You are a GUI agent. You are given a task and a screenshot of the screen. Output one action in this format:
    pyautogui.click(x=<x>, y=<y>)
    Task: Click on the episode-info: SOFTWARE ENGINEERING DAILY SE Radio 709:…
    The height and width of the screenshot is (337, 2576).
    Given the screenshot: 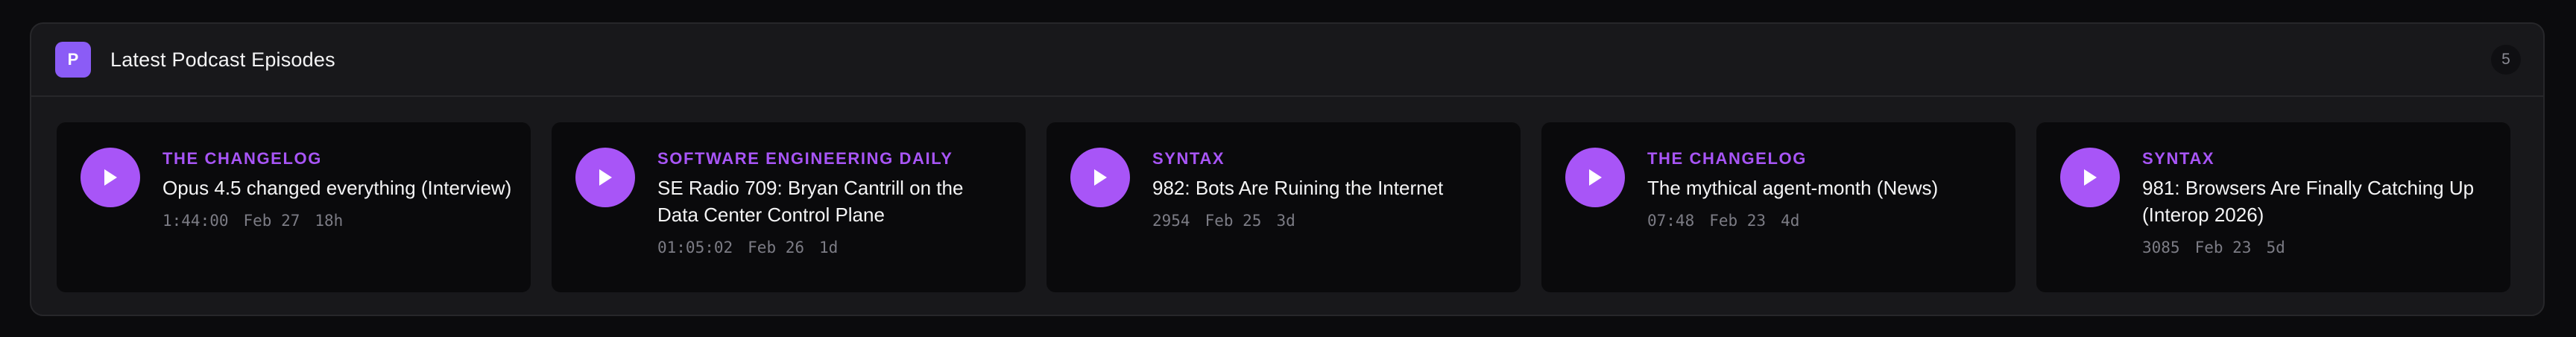 What is the action you would take?
    pyautogui.click(x=832, y=202)
    